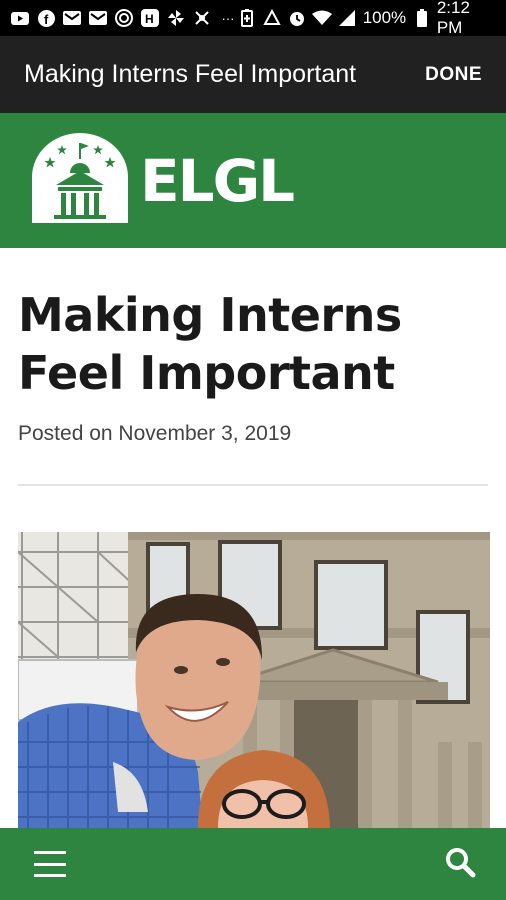 This screenshot has width=506, height=900. I want to click on status-bar: f H ··· 100% 2:12 PM, so click(253, 19).